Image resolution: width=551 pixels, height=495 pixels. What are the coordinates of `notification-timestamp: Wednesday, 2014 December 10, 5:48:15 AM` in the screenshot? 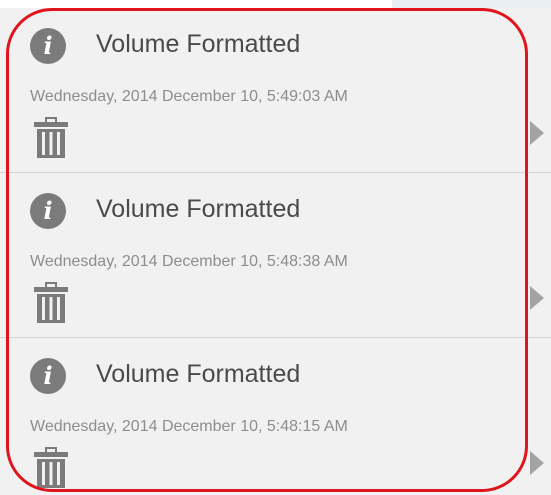 It's located at (189, 426).